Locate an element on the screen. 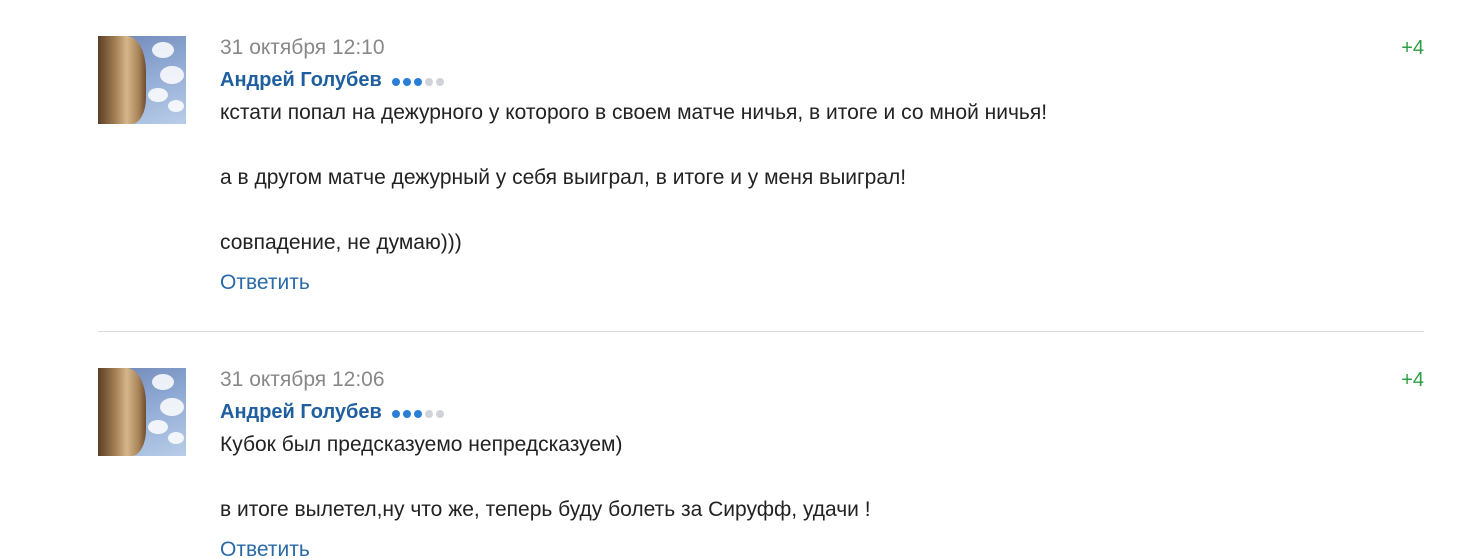 Image resolution: width=1460 pixels, height=559 pixels. comment-text: совпадение, не думаю))) is located at coordinates (341, 242).